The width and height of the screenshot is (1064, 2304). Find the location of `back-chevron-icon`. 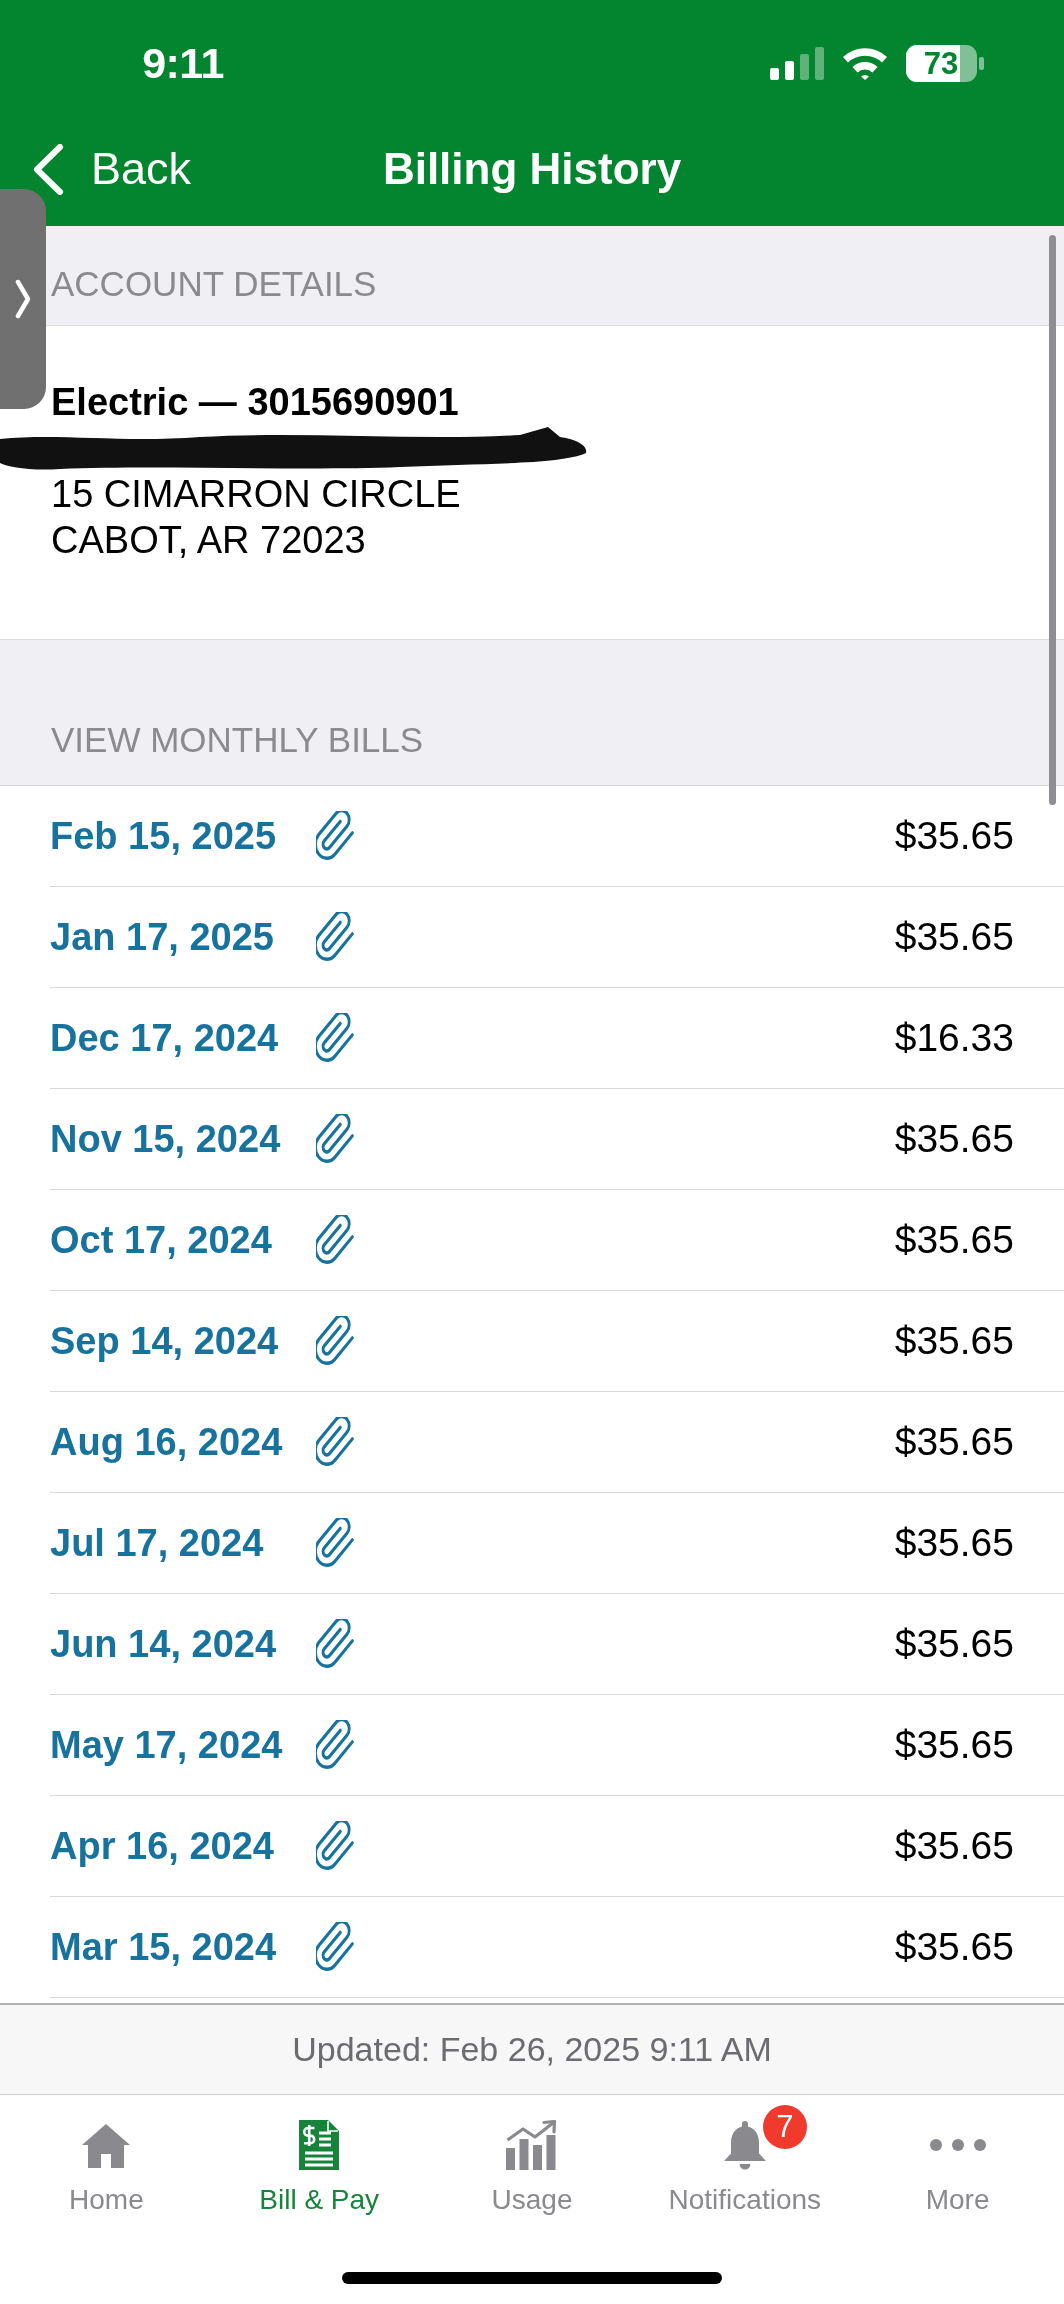

back-chevron-icon is located at coordinates (48, 169).